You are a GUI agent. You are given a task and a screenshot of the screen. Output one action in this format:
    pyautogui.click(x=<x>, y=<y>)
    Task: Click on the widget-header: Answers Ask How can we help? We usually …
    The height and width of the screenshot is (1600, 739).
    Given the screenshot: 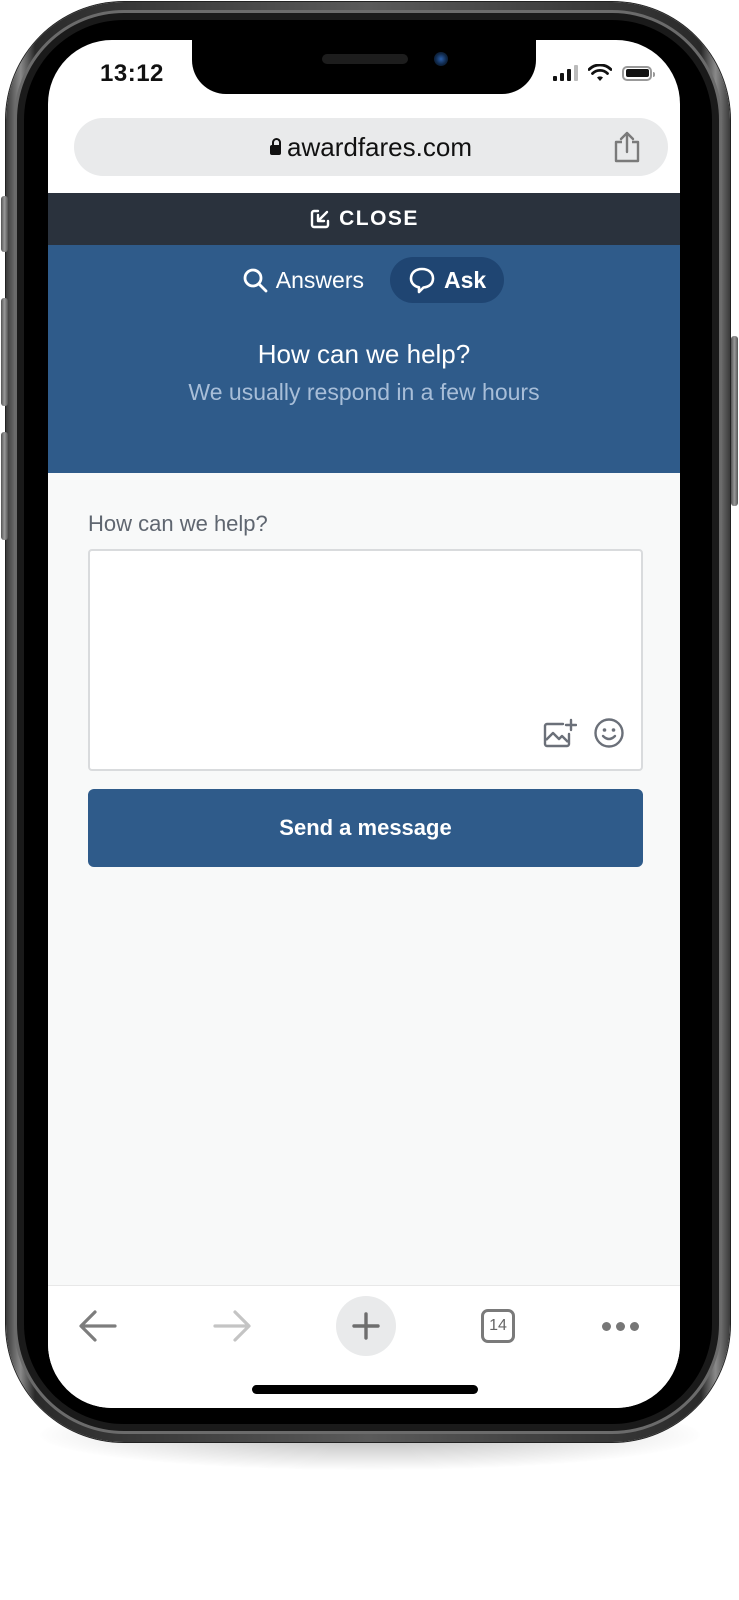 What is the action you would take?
    pyautogui.click(x=364, y=359)
    